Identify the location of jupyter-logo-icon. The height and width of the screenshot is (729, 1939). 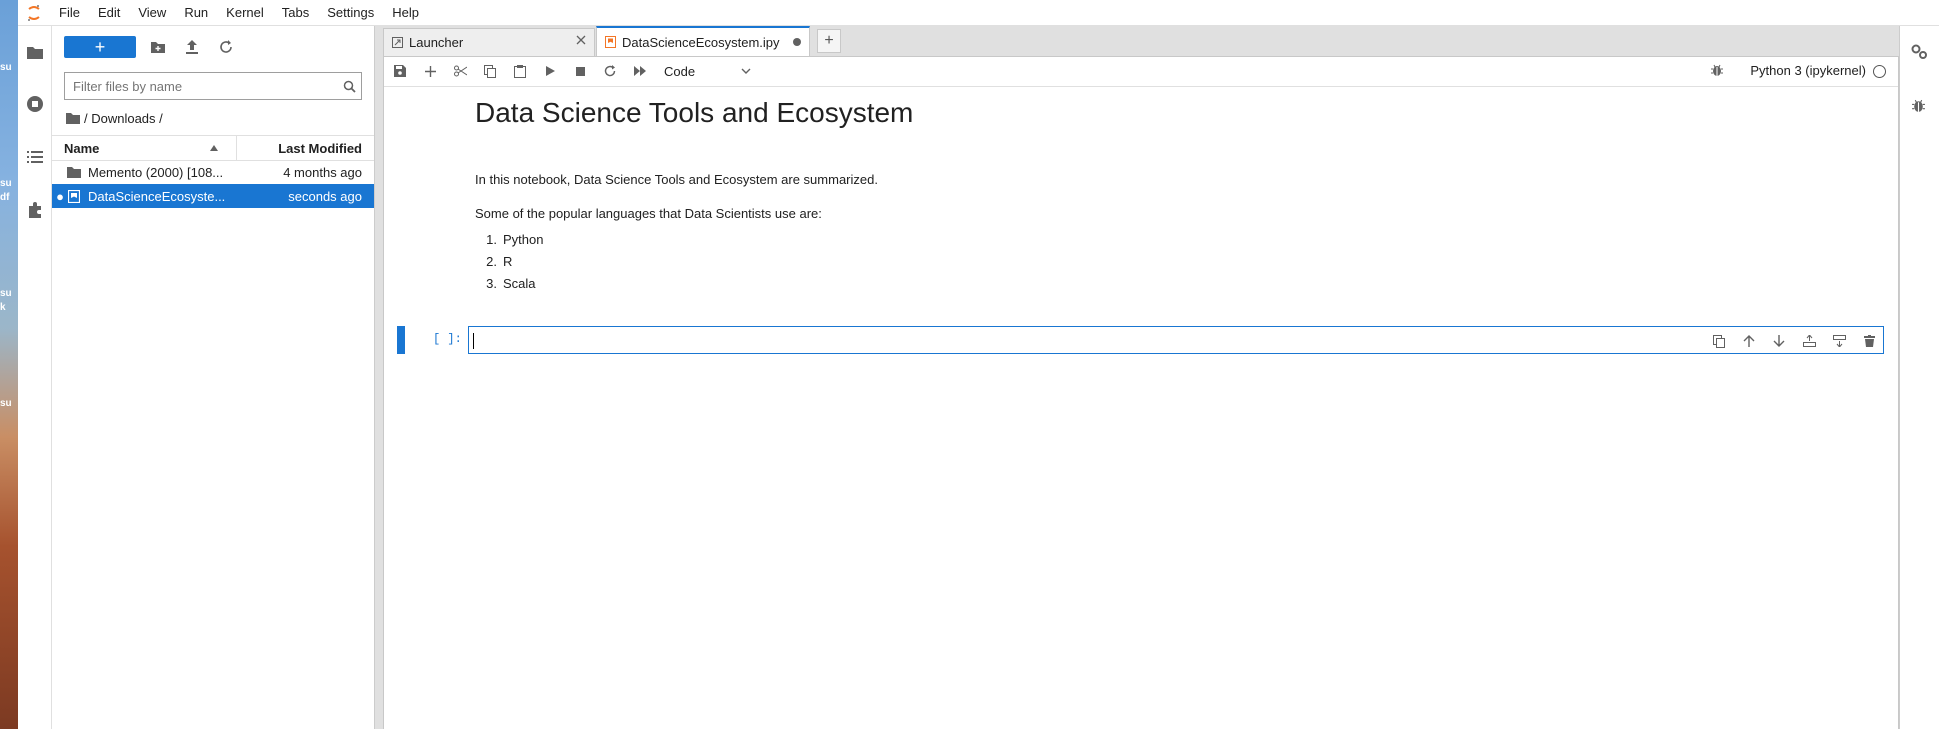
(34, 12).